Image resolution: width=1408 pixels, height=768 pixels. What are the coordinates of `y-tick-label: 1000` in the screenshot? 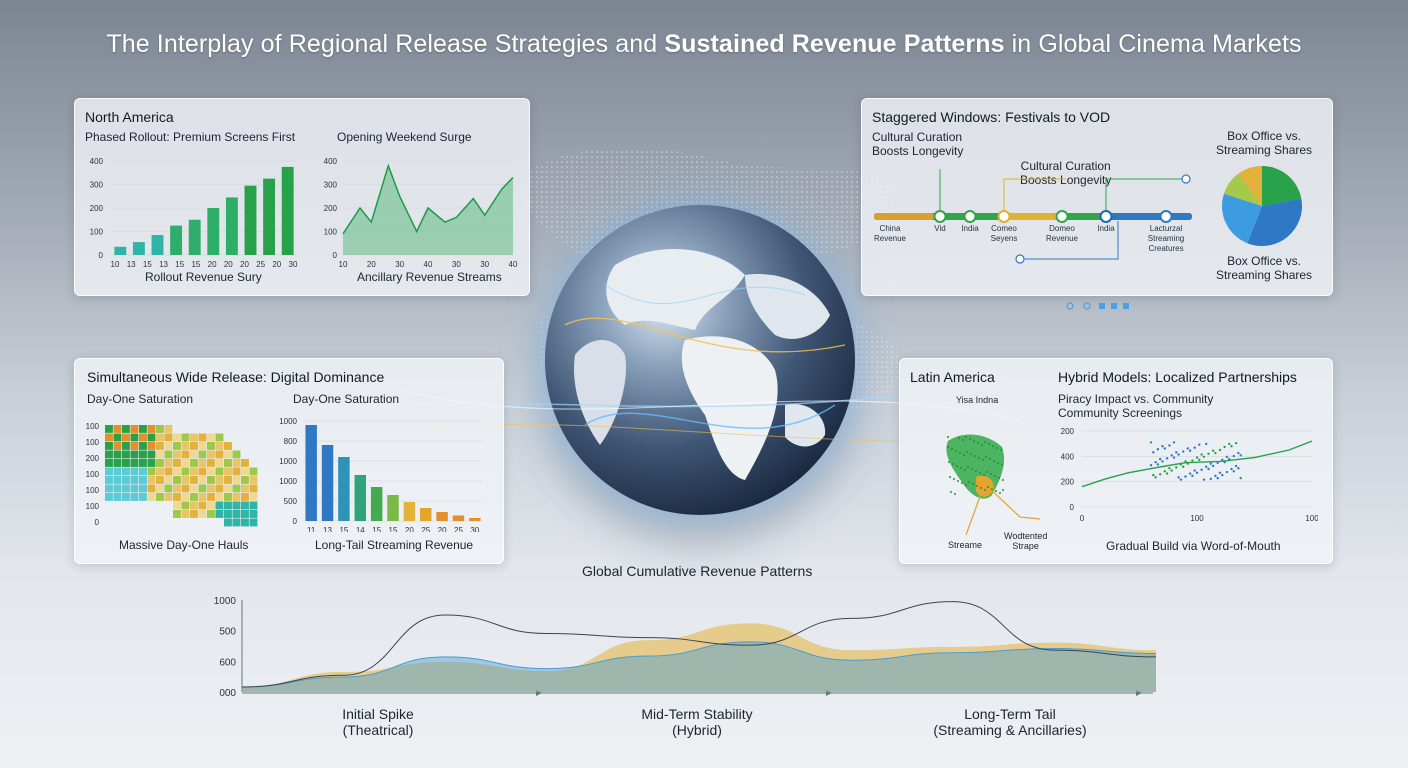 It's located at (288, 461).